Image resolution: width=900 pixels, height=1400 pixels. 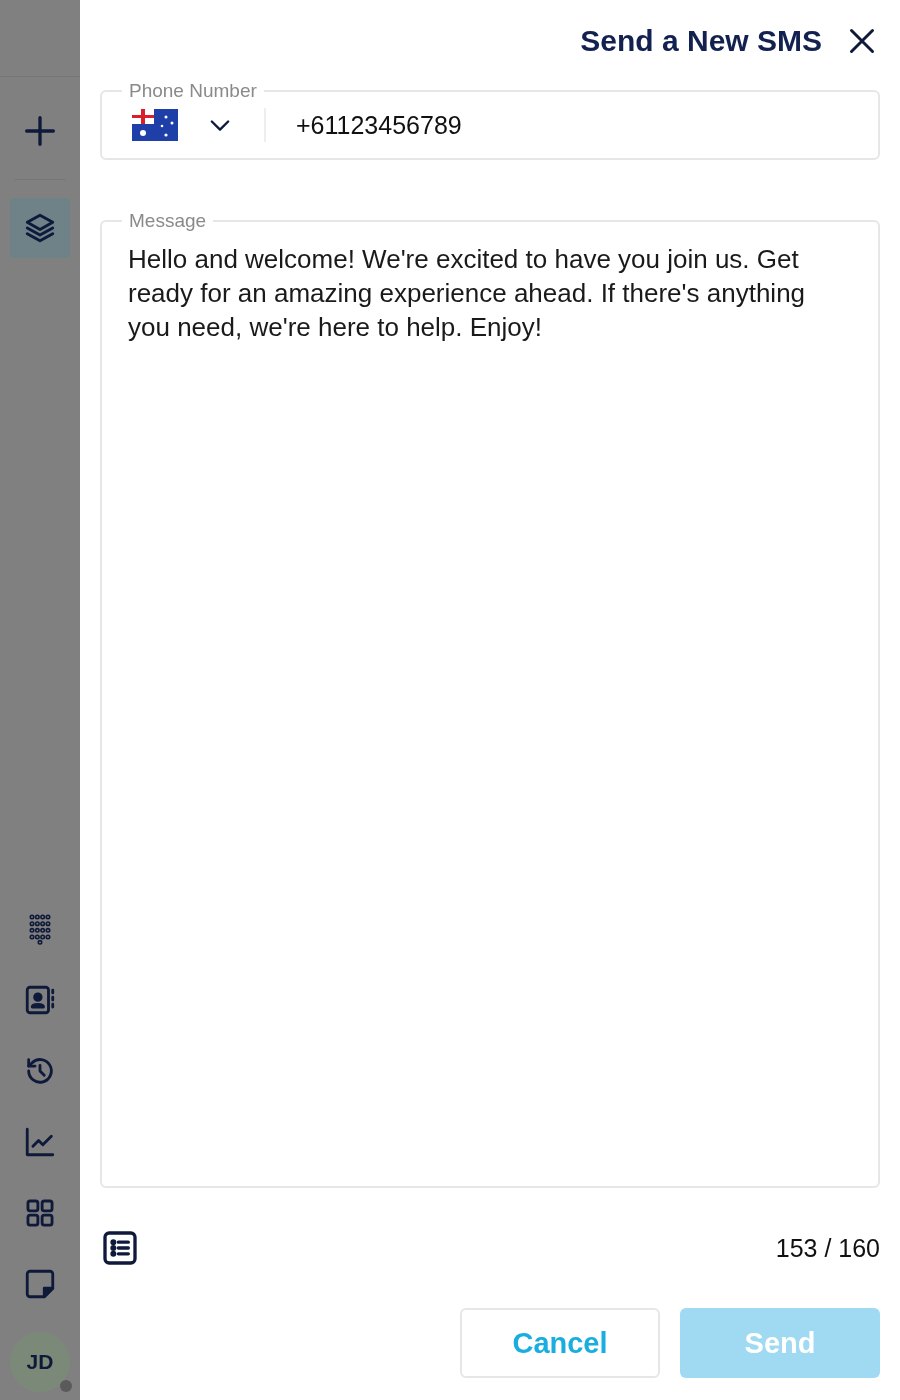 I want to click on contacts-icon, so click(x=40, y=1000).